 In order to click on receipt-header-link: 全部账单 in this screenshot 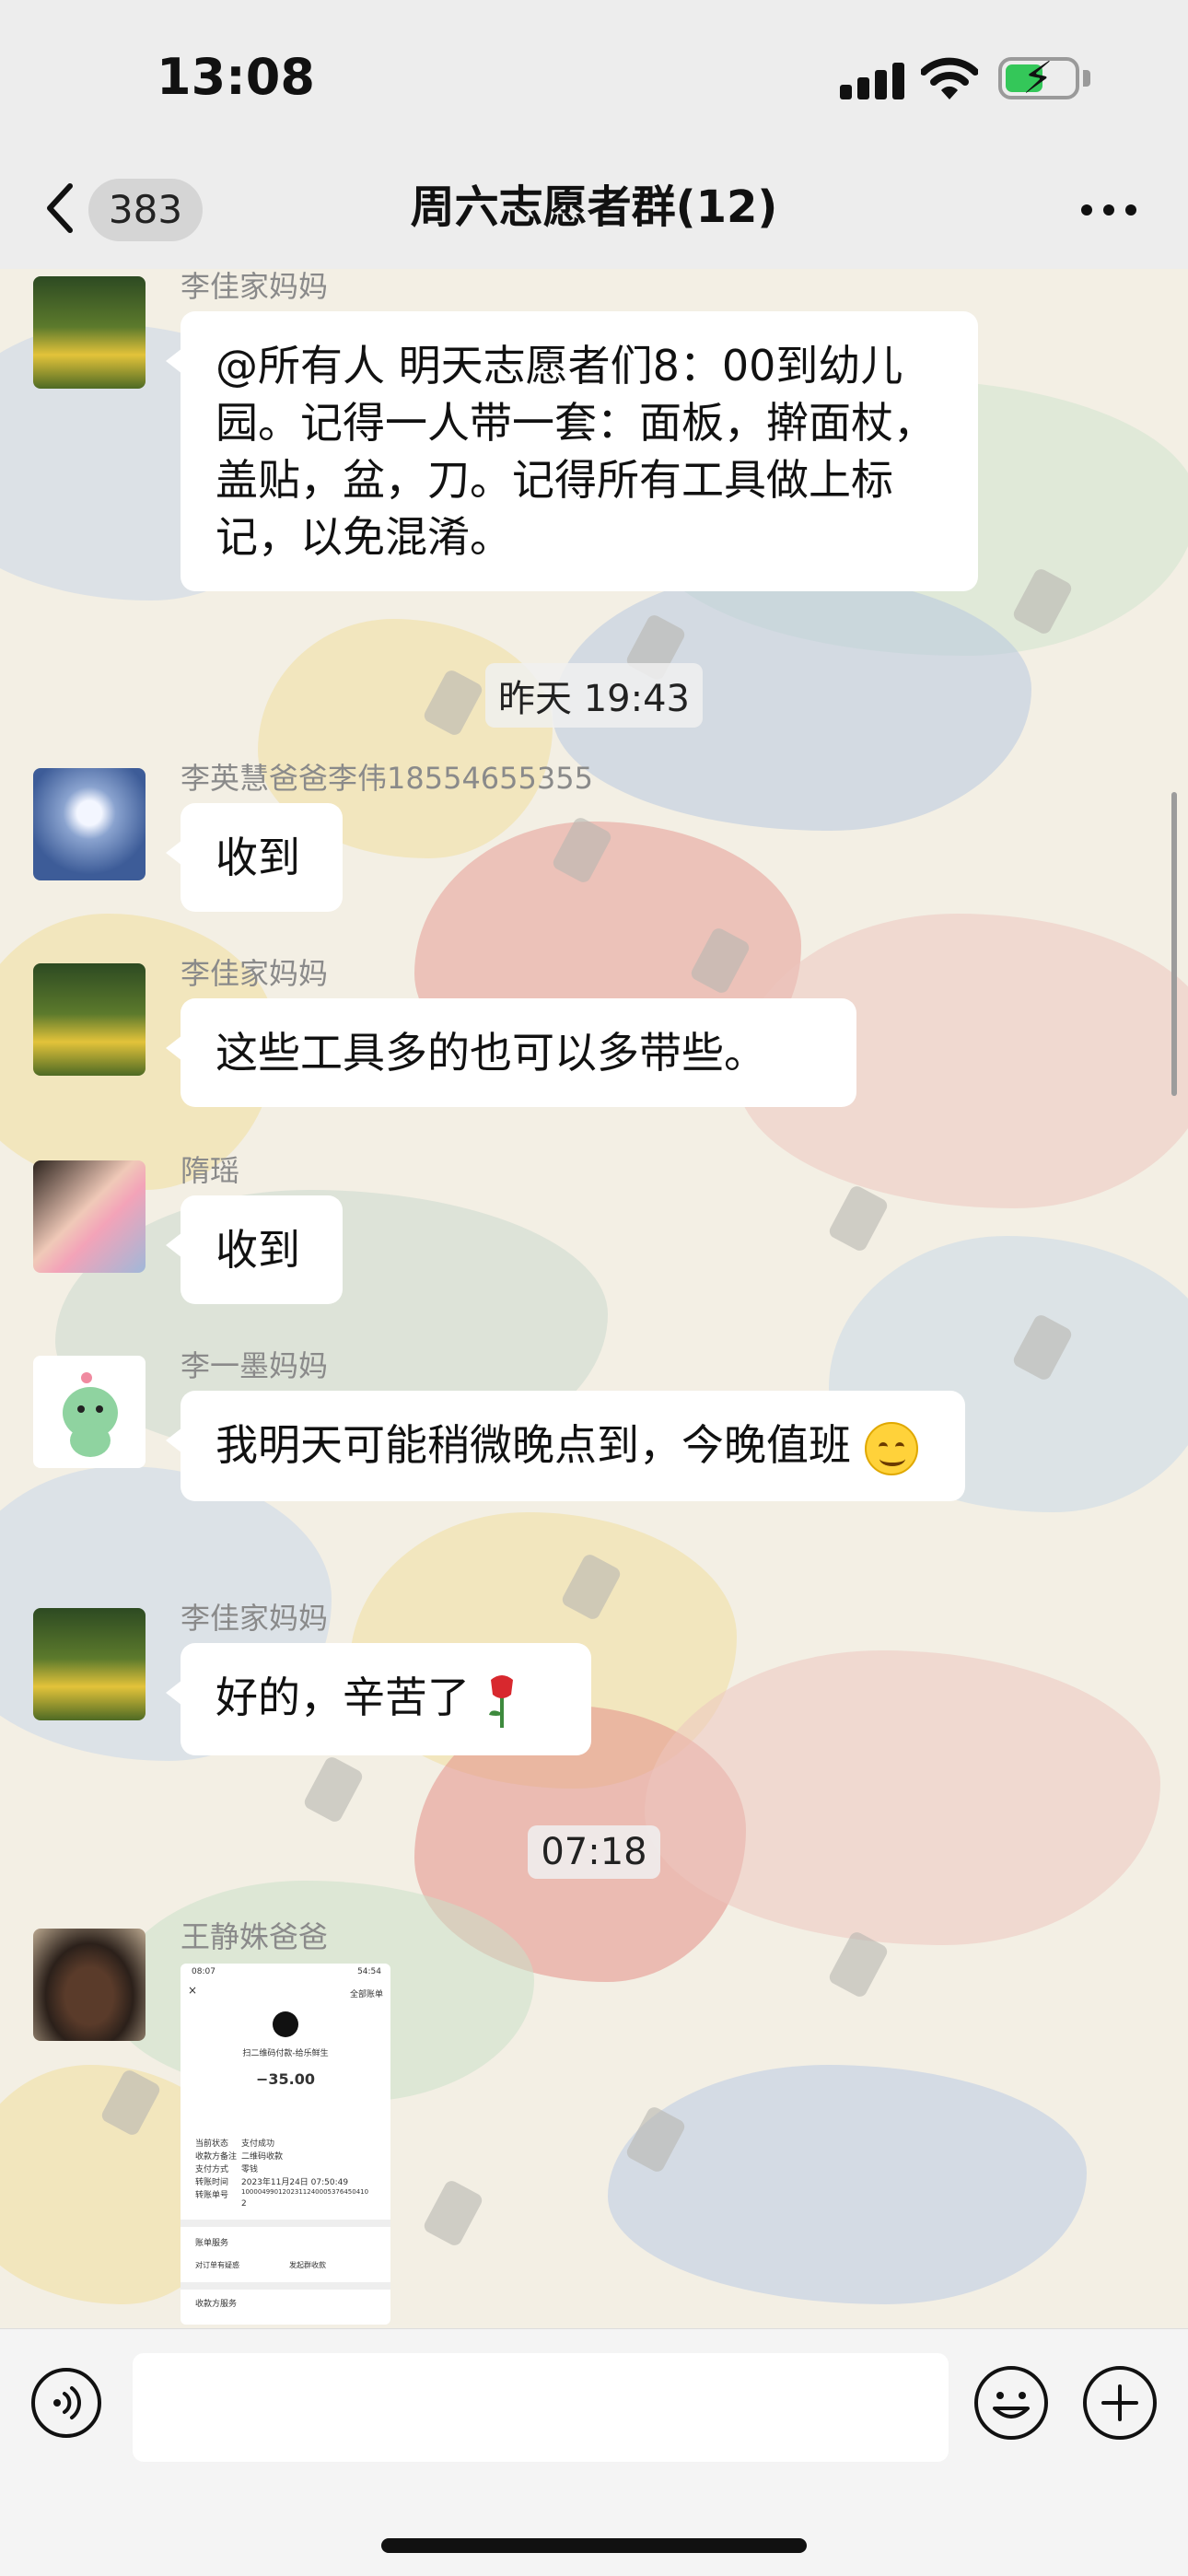, I will do `click(366, 1994)`.